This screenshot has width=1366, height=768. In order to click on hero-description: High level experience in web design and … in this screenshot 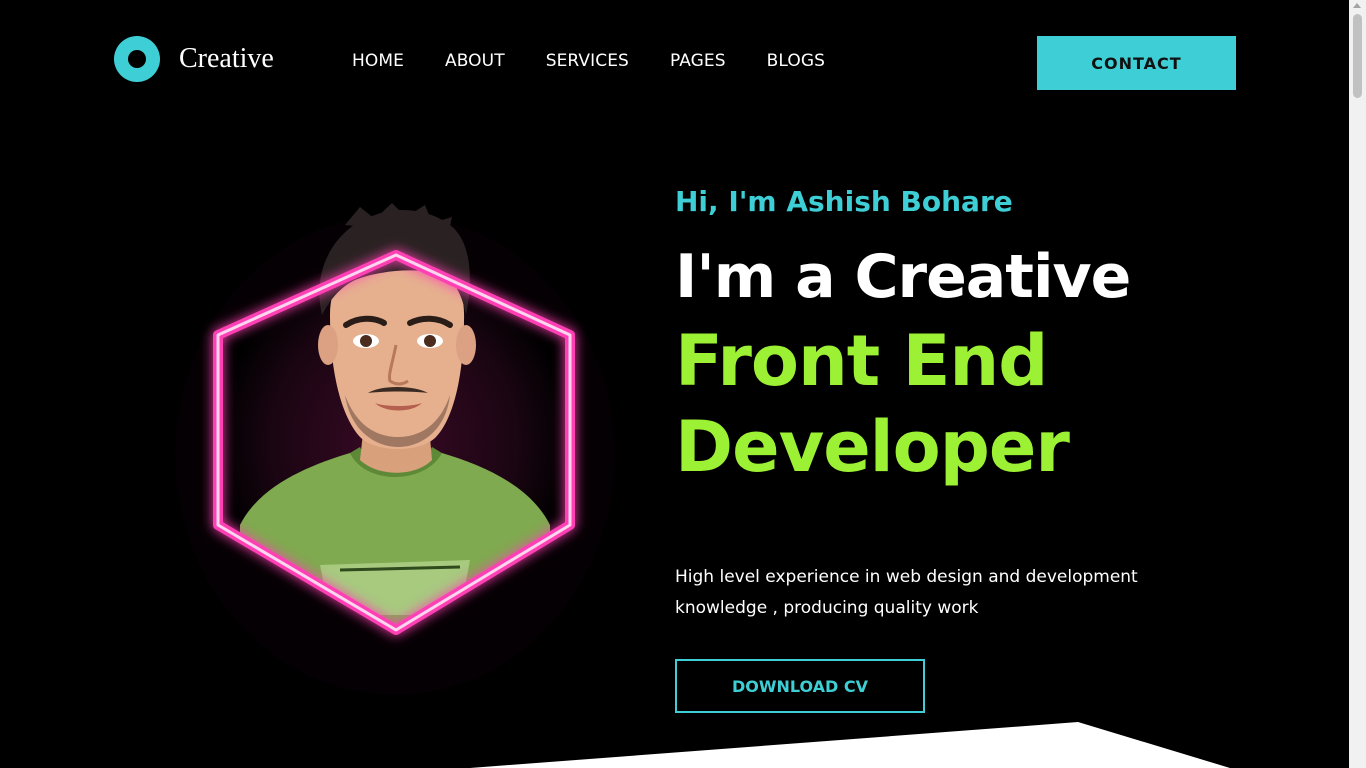, I will do `click(935, 593)`.